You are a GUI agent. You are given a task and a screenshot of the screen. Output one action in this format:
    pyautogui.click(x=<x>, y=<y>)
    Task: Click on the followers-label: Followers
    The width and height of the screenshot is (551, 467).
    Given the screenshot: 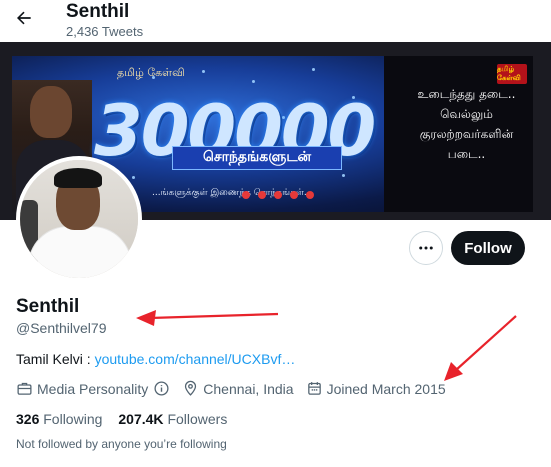 What is the action you would take?
    pyautogui.click(x=197, y=419)
    